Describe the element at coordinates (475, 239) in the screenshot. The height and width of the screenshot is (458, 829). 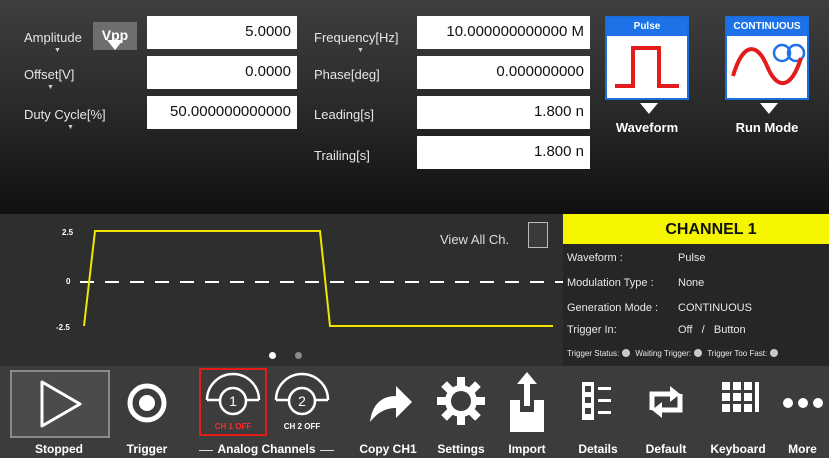
I see `view-all-channels-label: View All Ch.` at that location.